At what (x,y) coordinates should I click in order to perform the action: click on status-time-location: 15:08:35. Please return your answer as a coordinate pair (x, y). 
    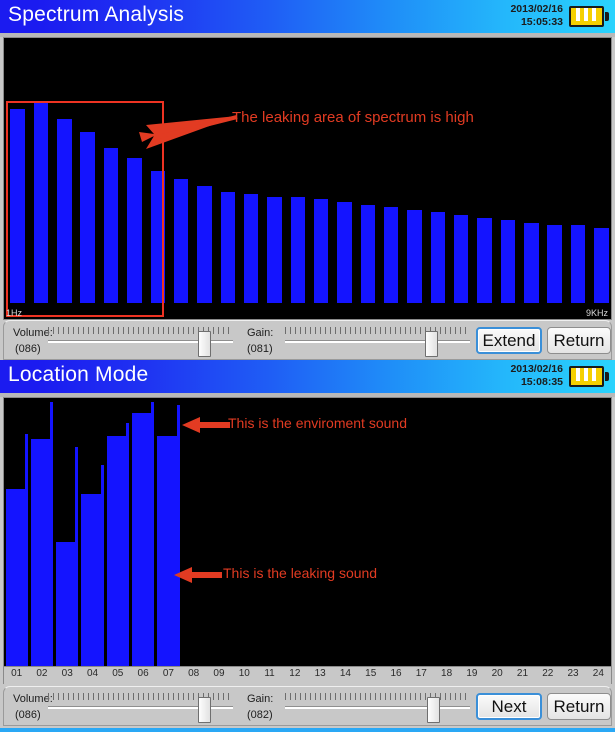
    Looking at the image, I should click on (541, 382).